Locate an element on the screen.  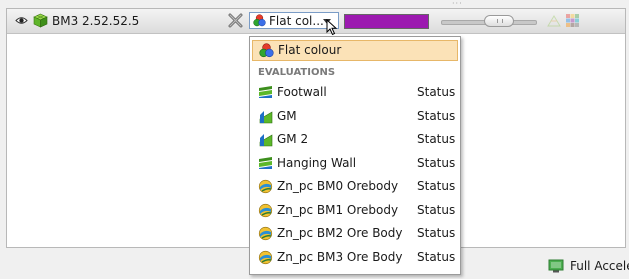
menu-item-label: Hanging Wall is located at coordinates (317, 162).